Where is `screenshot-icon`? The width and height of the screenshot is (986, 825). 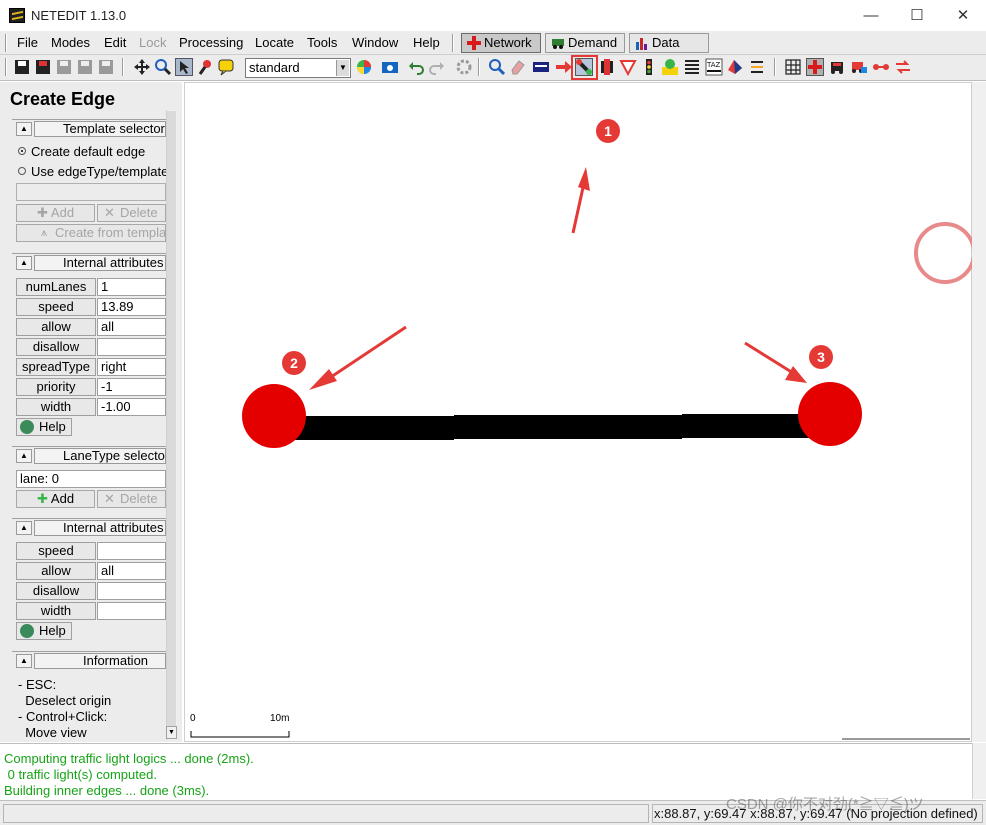
screenshot-icon is located at coordinates (390, 67).